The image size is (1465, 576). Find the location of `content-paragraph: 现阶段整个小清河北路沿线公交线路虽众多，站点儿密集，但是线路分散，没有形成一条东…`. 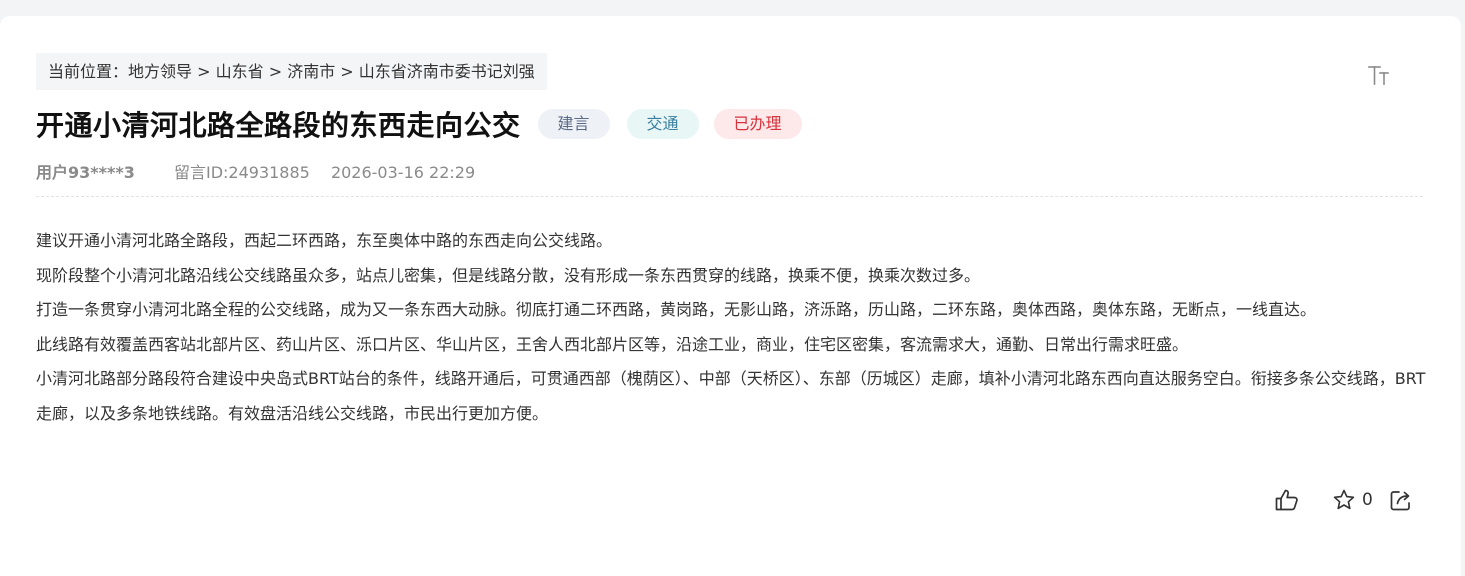

content-paragraph: 现阶段整个小清河北路沿线公交线路虽众多，站点儿密集，但是线路分散，没有形成一条东… is located at coordinates (508, 275).